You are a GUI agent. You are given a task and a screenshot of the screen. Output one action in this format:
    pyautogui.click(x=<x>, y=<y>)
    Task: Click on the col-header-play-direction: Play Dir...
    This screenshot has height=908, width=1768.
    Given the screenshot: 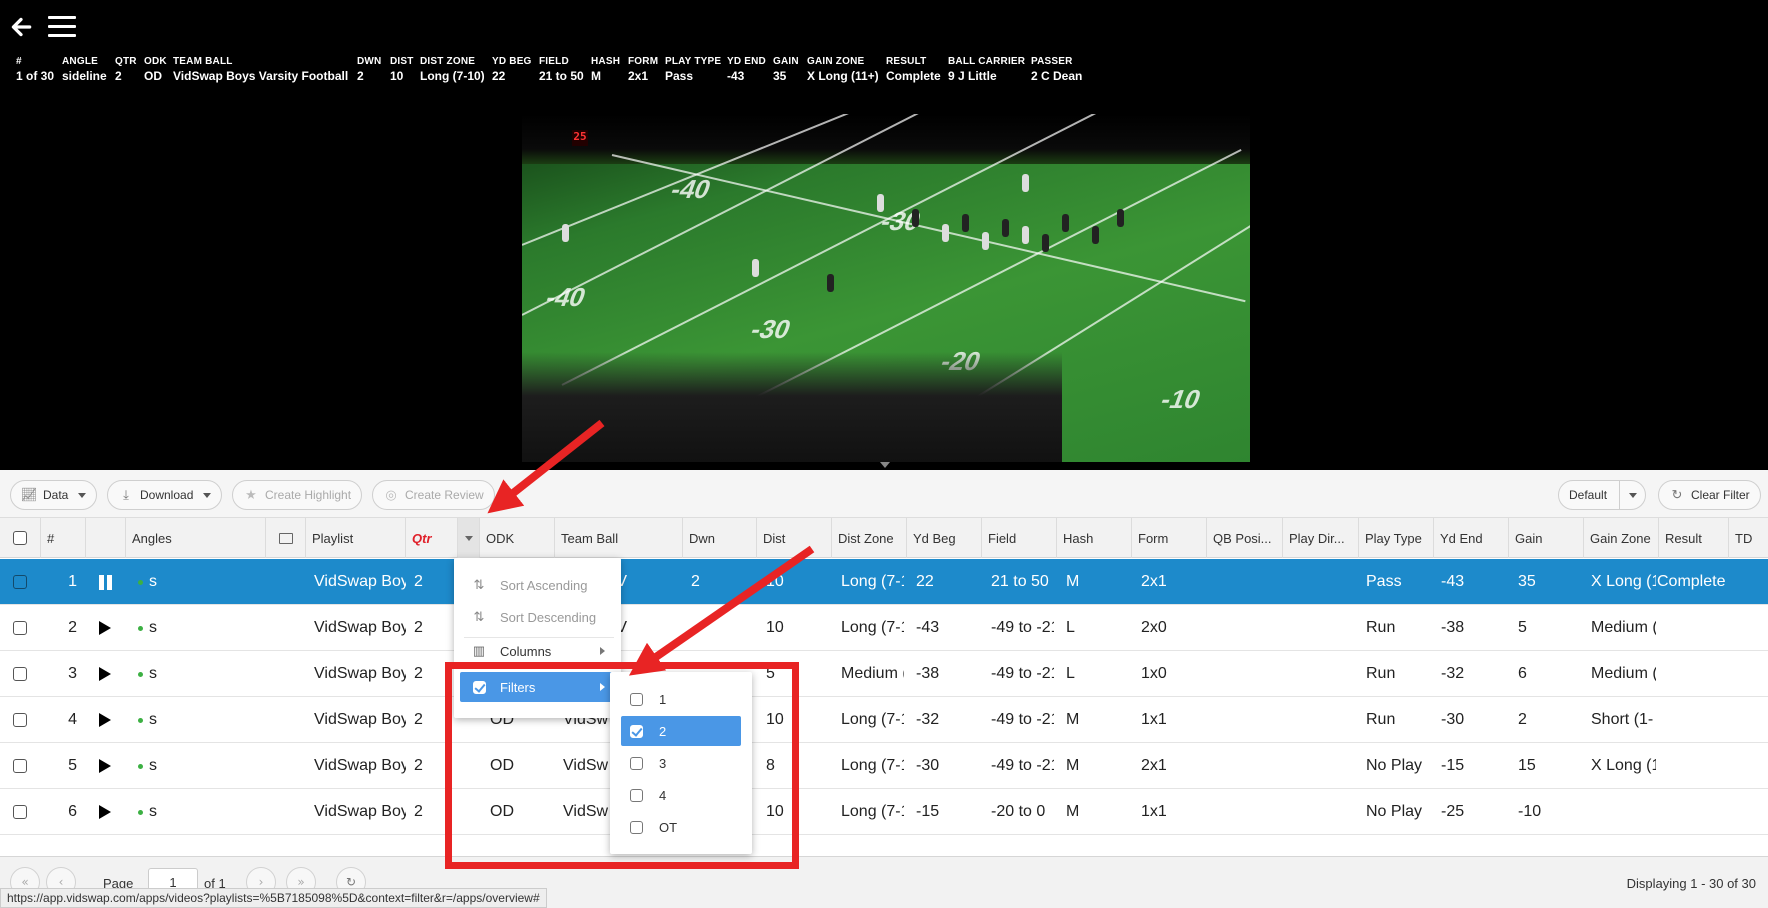 What is the action you would take?
    pyautogui.click(x=1320, y=538)
    